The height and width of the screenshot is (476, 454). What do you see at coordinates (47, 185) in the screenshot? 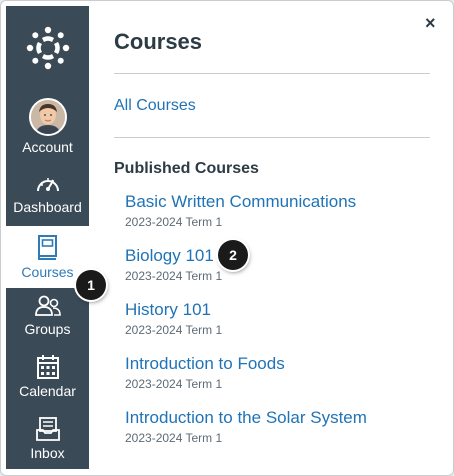
I see `dashboard-gauge-icon` at bounding box center [47, 185].